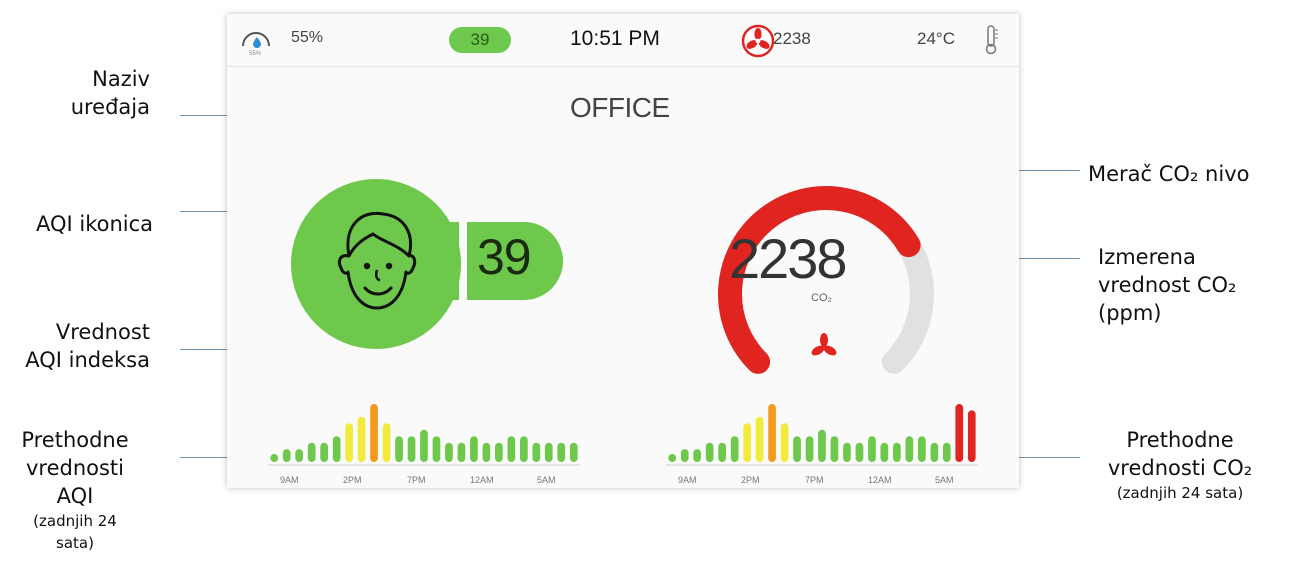  I want to click on aqi-face-icon, so click(377, 260).